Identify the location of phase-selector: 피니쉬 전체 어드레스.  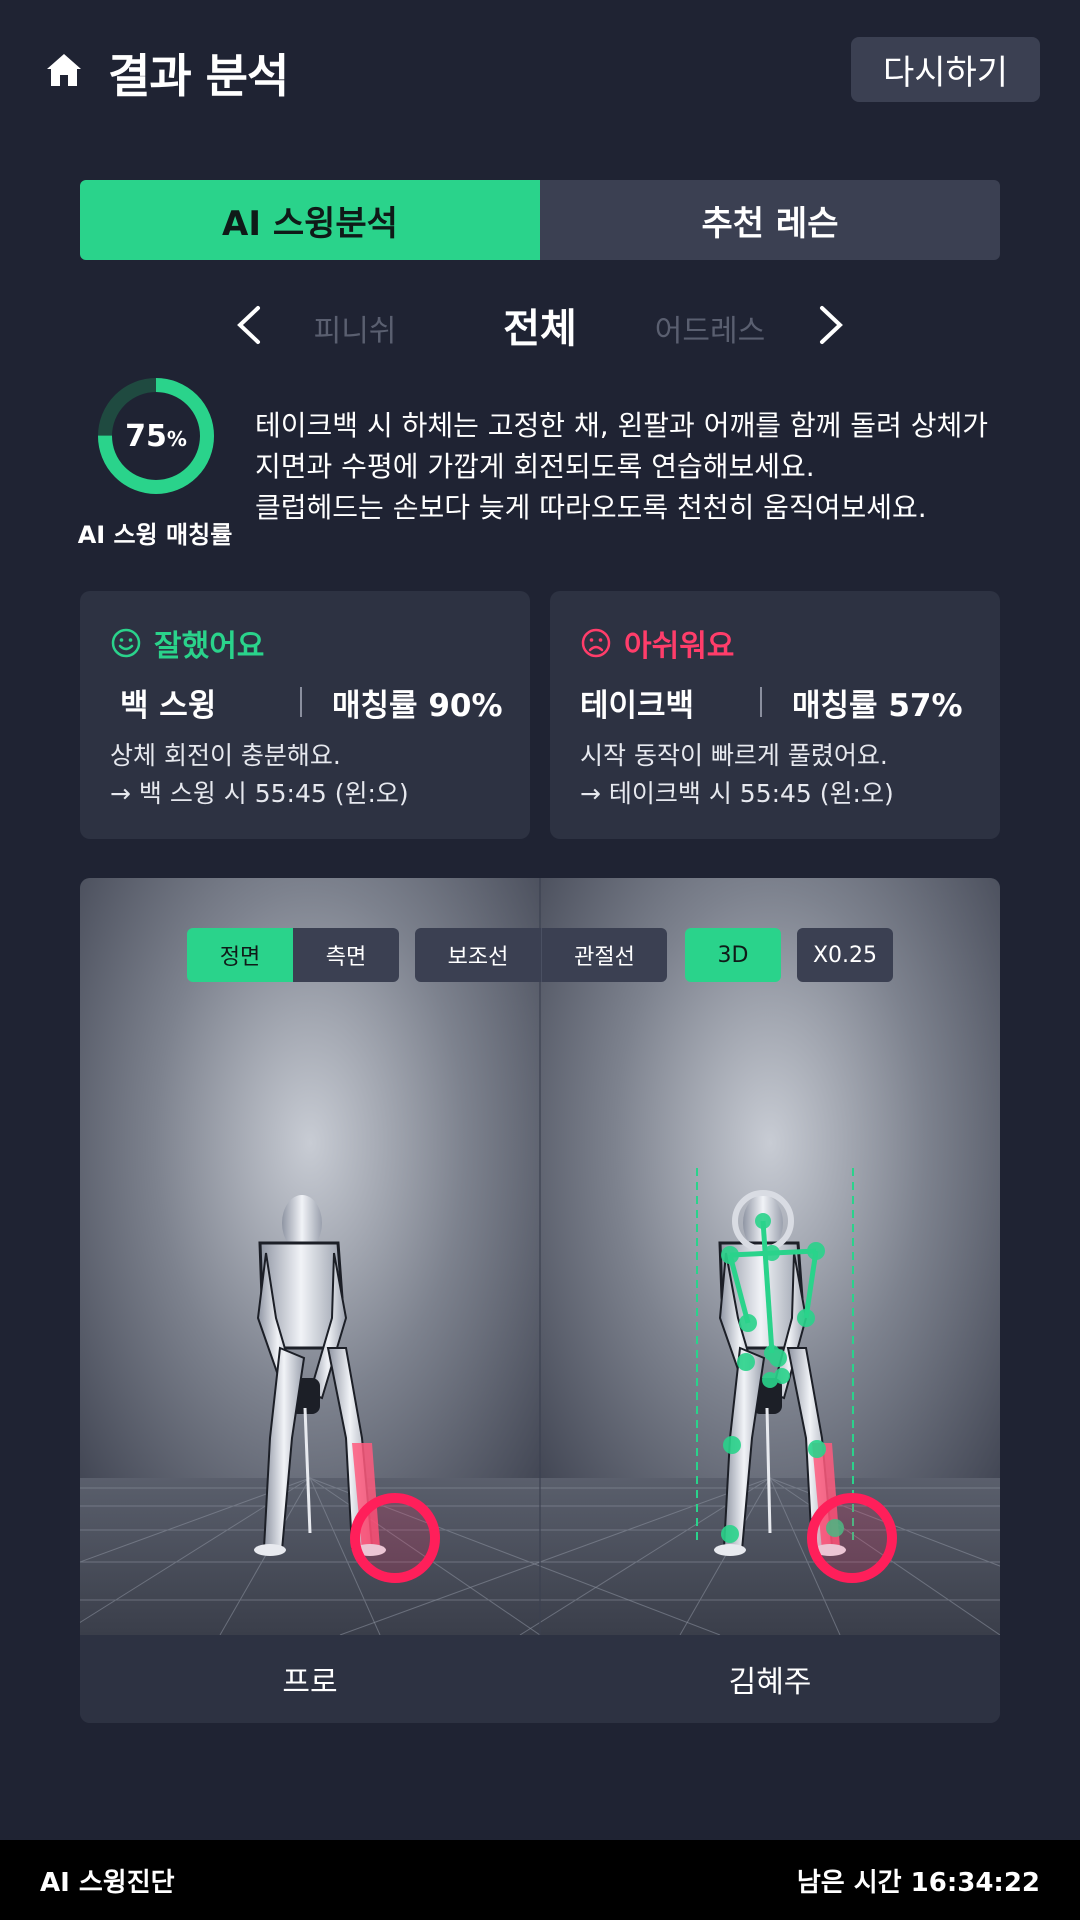
(540, 325).